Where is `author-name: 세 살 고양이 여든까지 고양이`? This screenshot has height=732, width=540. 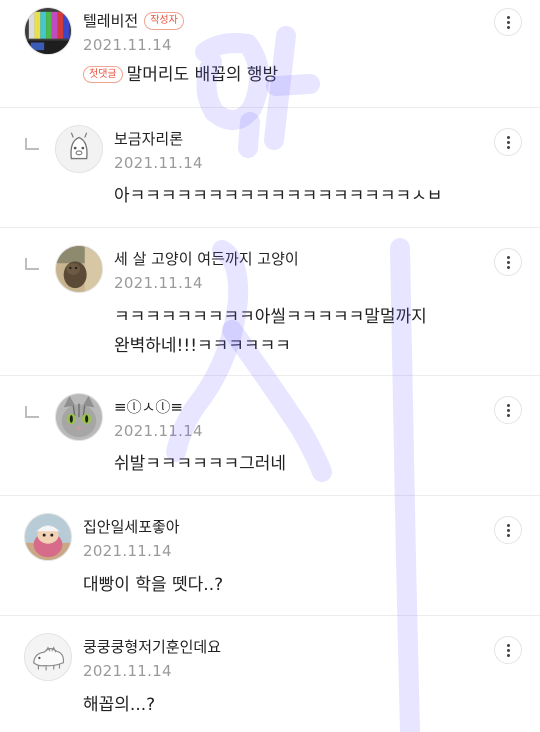 author-name: 세 살 고양이 여든까지 고양이 is located at coordinates (206, 258).